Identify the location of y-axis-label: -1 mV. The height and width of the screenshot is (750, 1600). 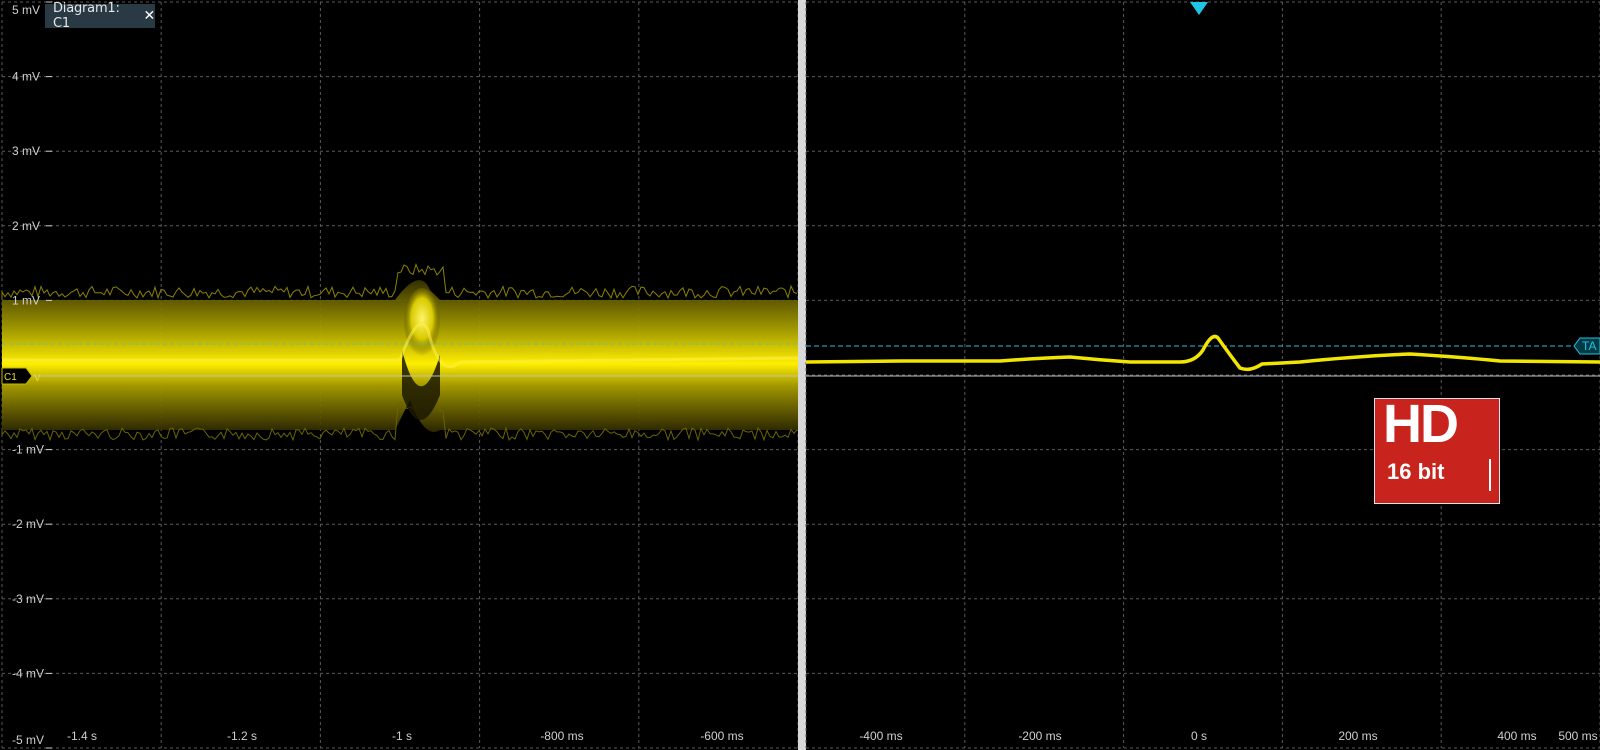
(28, 450).